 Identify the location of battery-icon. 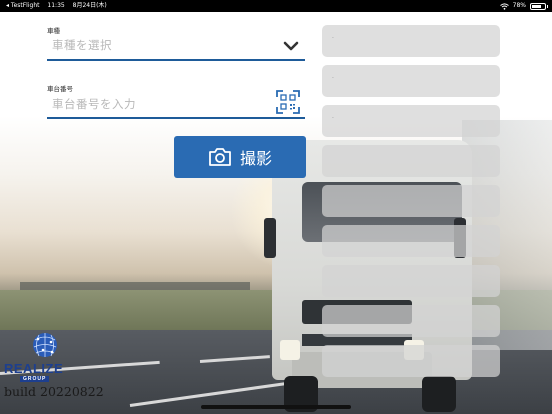
(539, 6).